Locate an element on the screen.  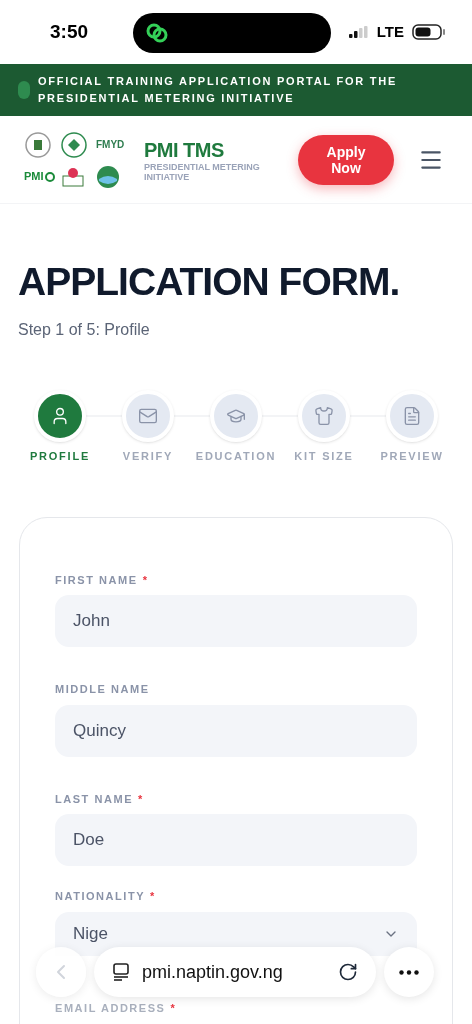
more-icon is located at coordinates (409, 972).